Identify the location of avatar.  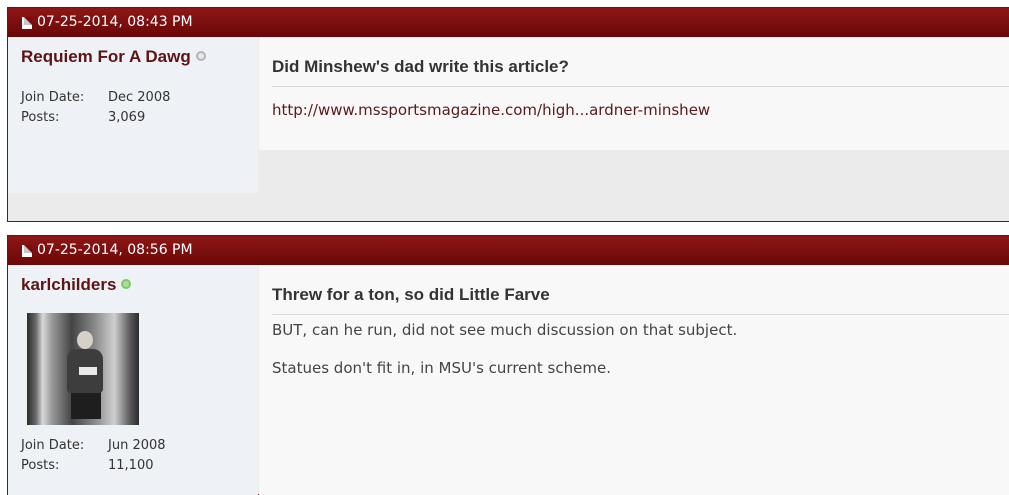
(83, 369).